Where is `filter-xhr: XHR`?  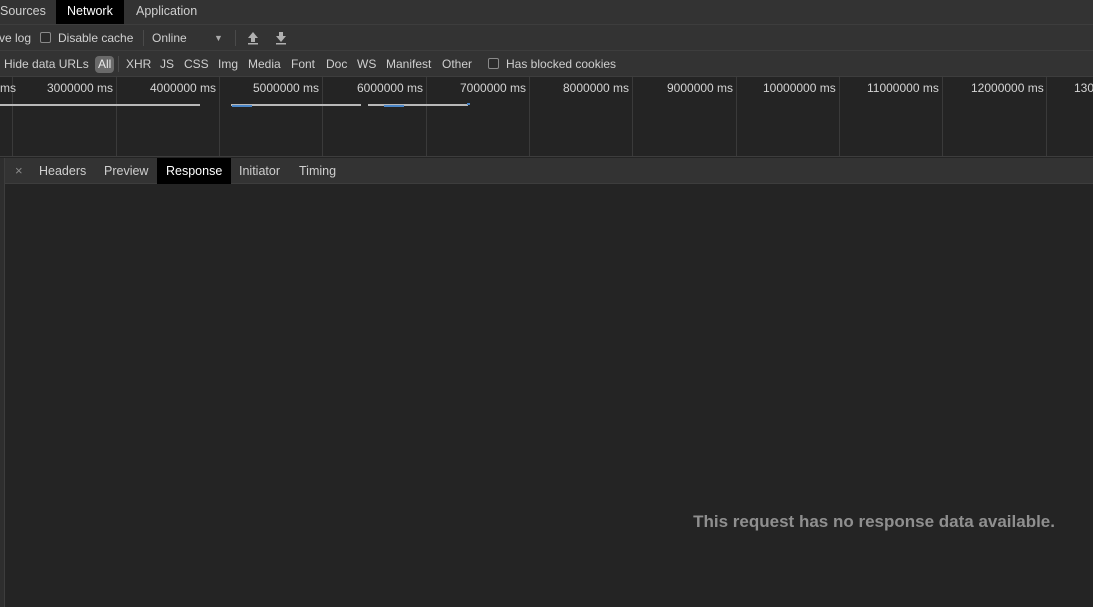
filter-xhr: XHR is located at coordinates (138, 64).